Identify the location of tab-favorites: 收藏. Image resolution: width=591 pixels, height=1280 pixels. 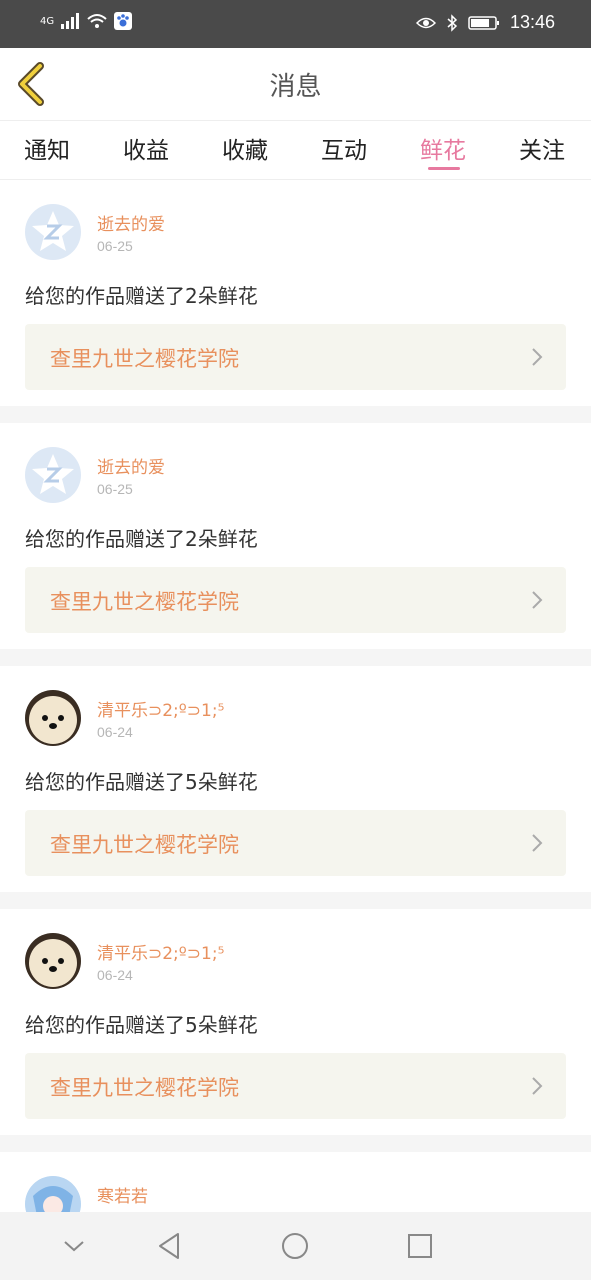
(245, 148).